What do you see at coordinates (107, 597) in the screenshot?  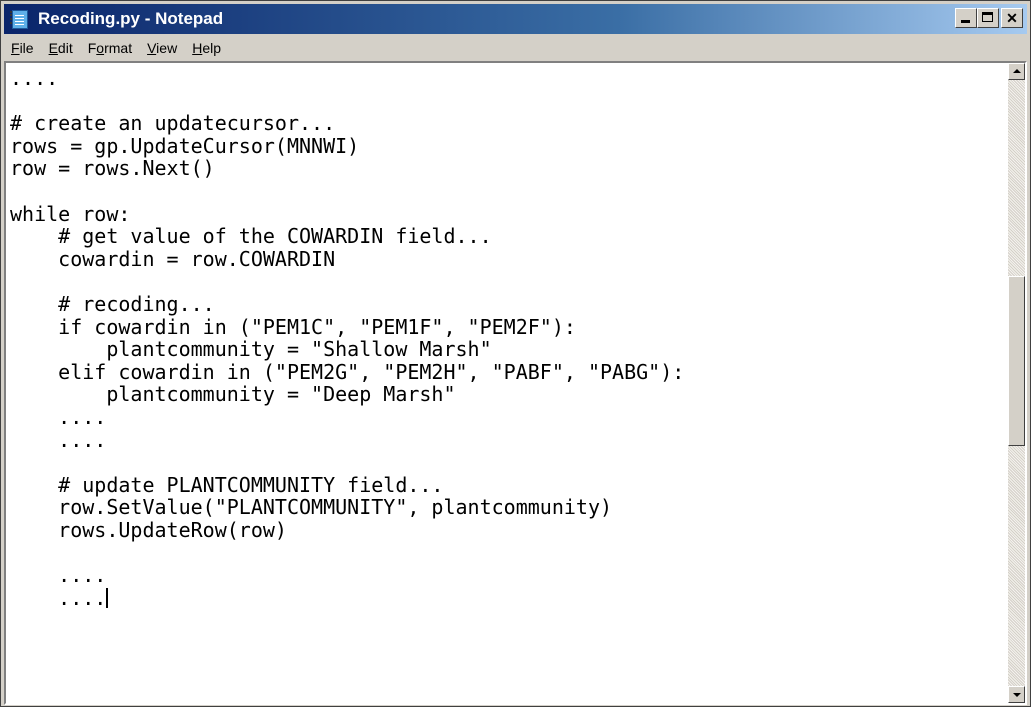 I see `text-cursor` at bounding box center [107, 597].